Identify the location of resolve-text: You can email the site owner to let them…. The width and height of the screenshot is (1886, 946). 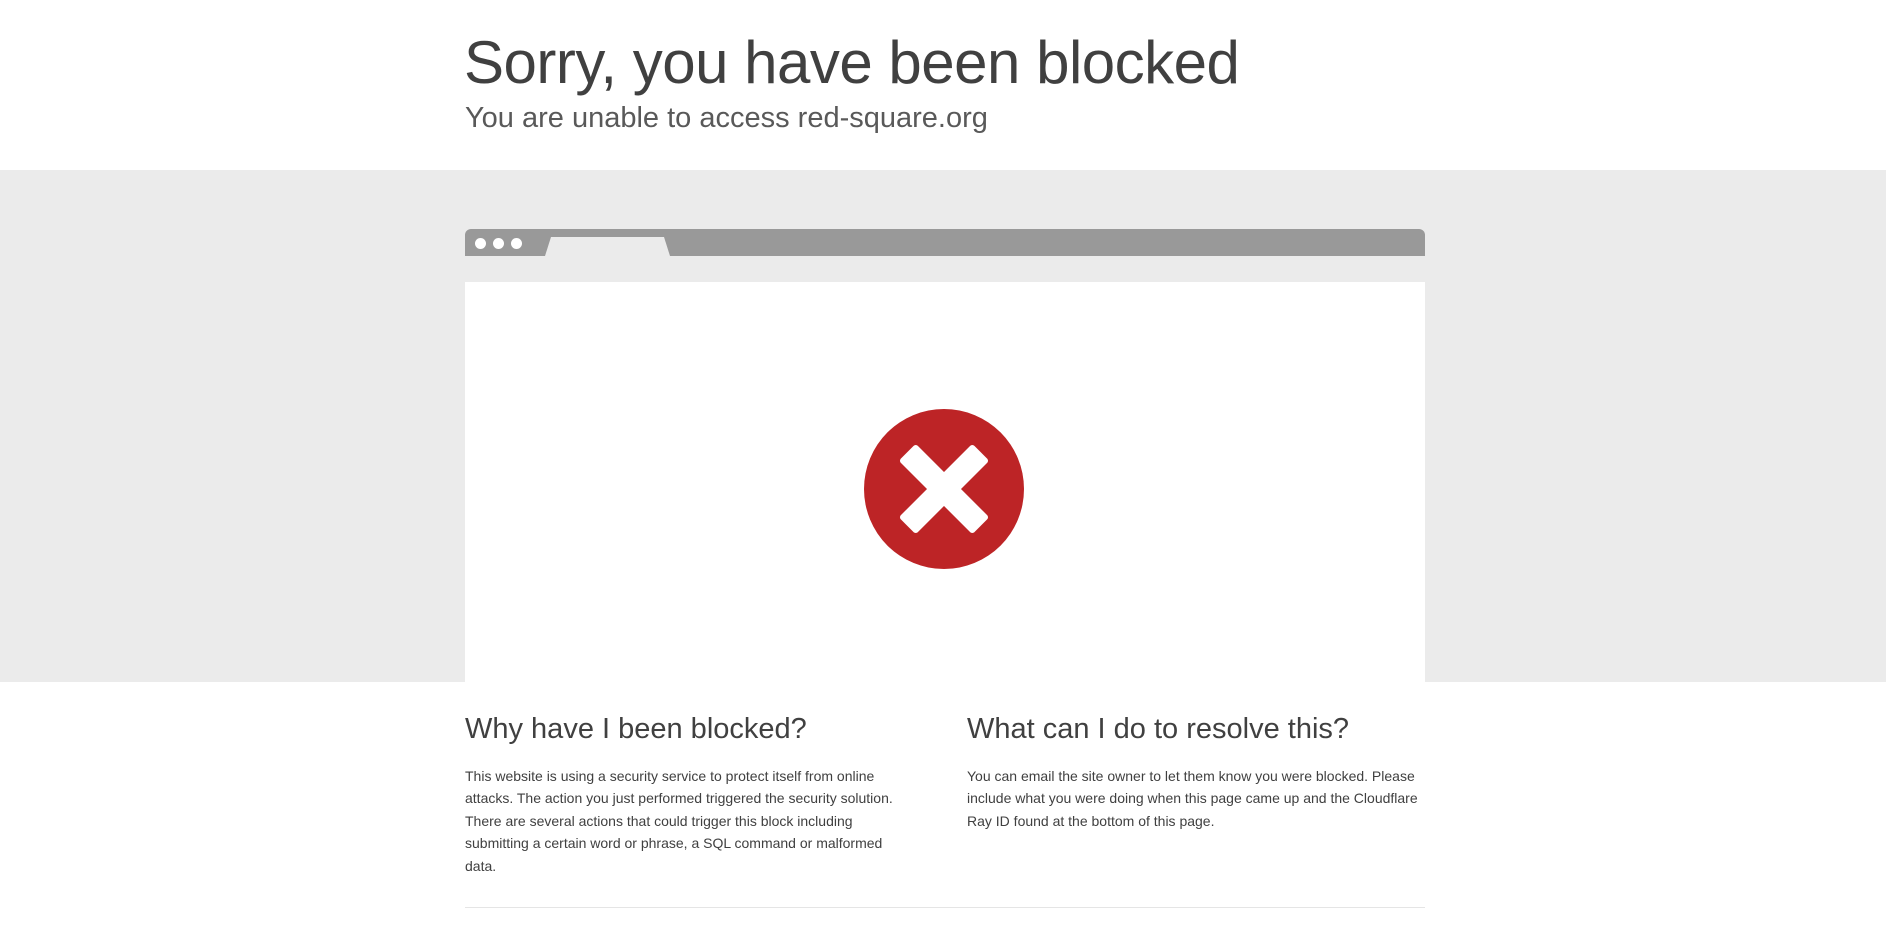
(1192, 798).